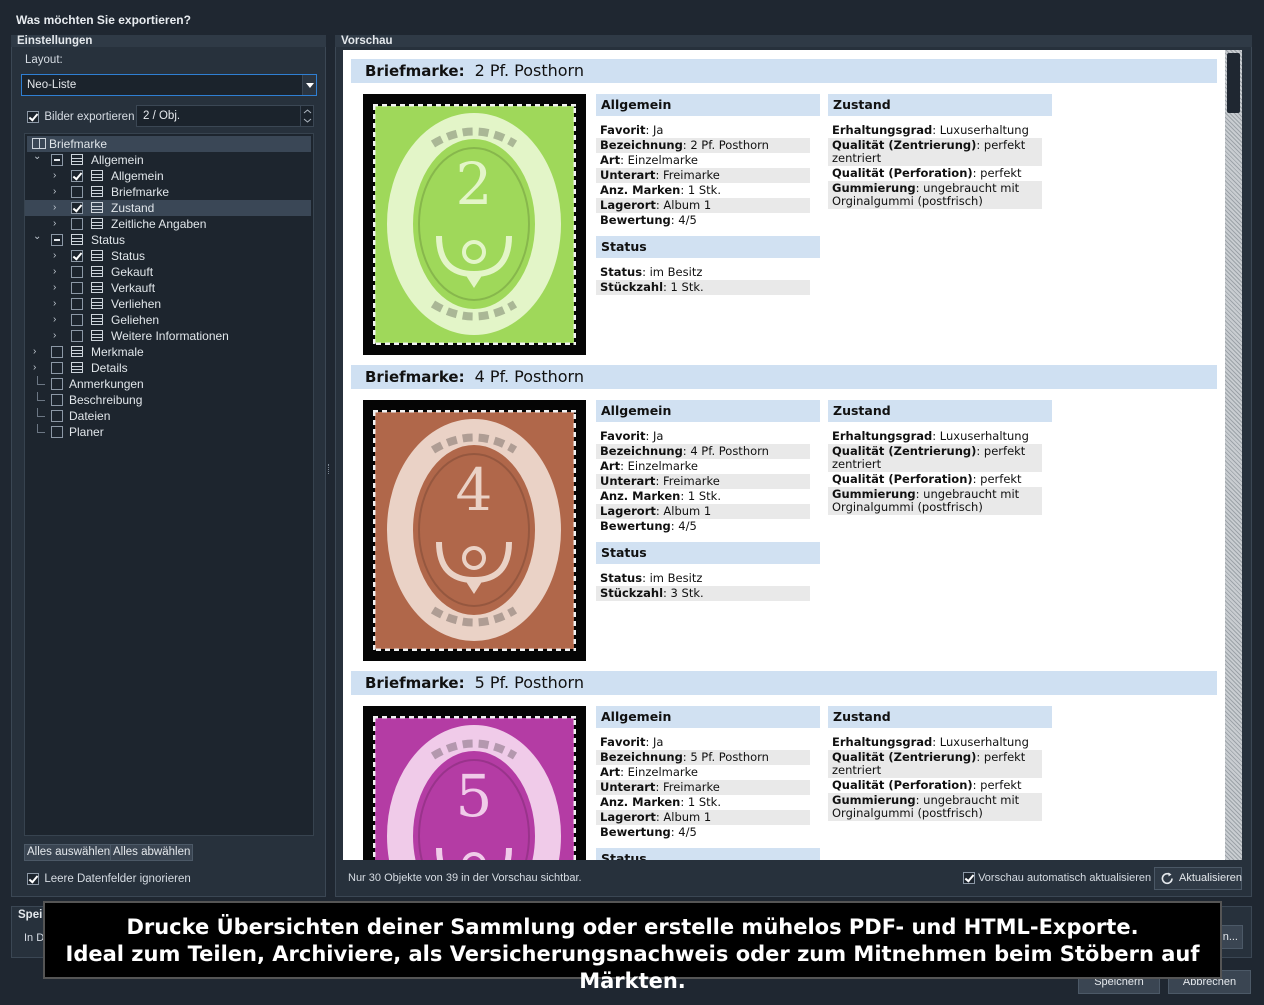 Image resolution: width=1264 pixels, height=1005 pixels. Describe the element at coordinates (34, 938) in the screenshot. I see `save-target-label: In D` at that location.